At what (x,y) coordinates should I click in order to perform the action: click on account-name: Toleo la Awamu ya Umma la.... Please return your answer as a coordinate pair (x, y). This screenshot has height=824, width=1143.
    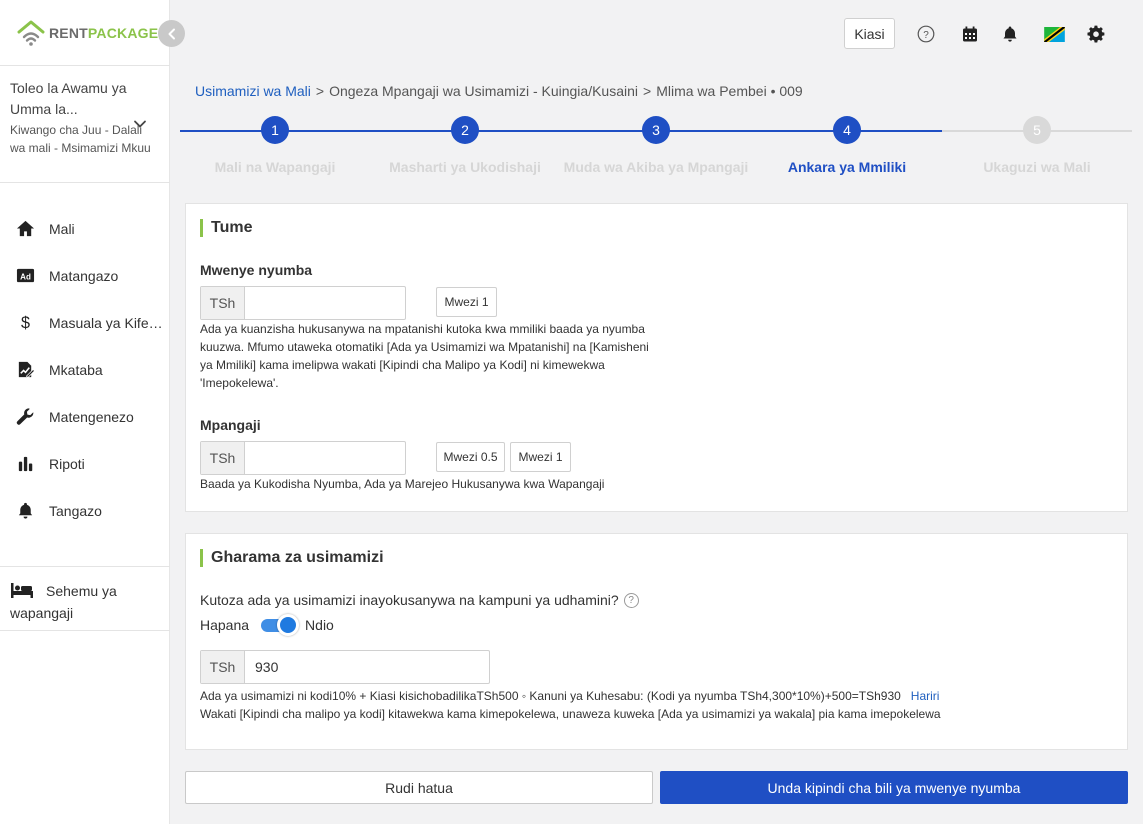
    Looking at the image, I should click on (68, 98).